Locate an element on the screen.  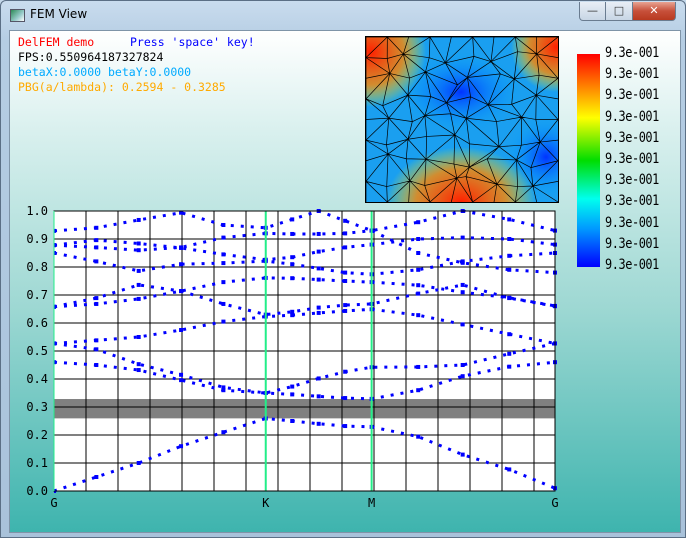
y-tick-label: 0.3 is located at coordinates (37, 407).